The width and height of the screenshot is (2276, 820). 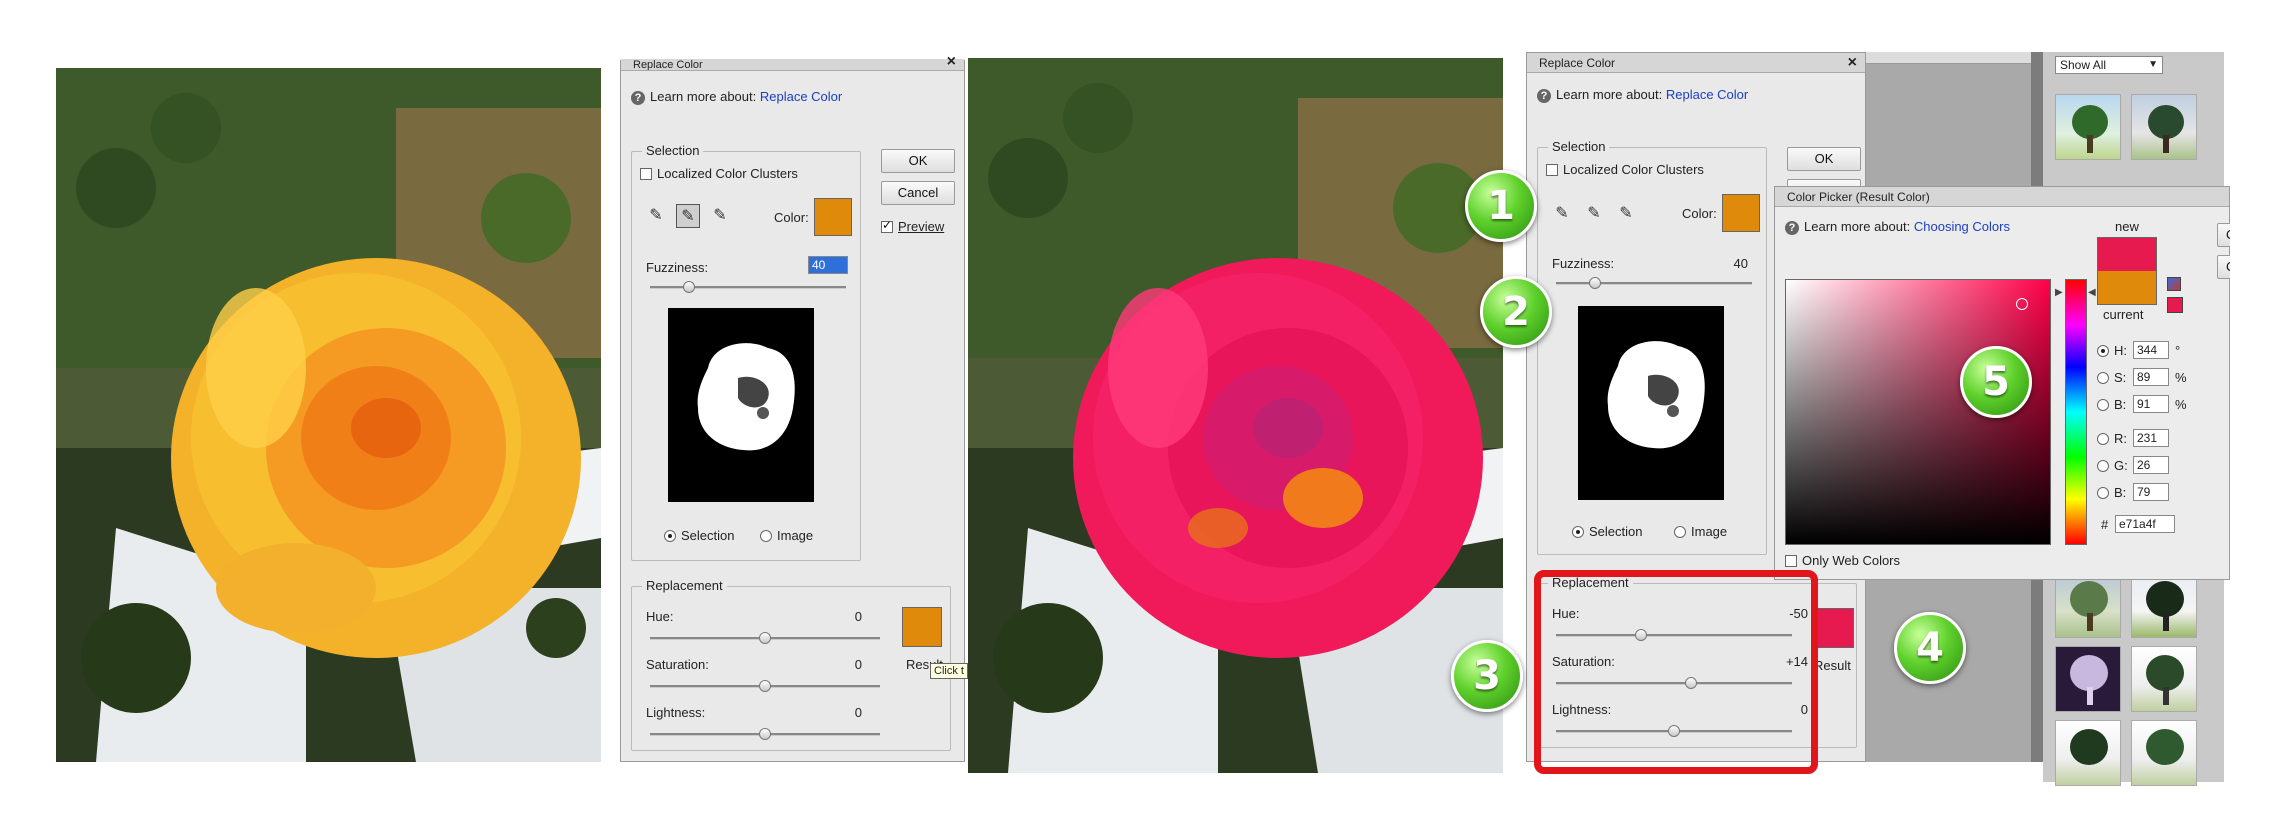 I want to click on selection-preview, so click(x=741, y=405).